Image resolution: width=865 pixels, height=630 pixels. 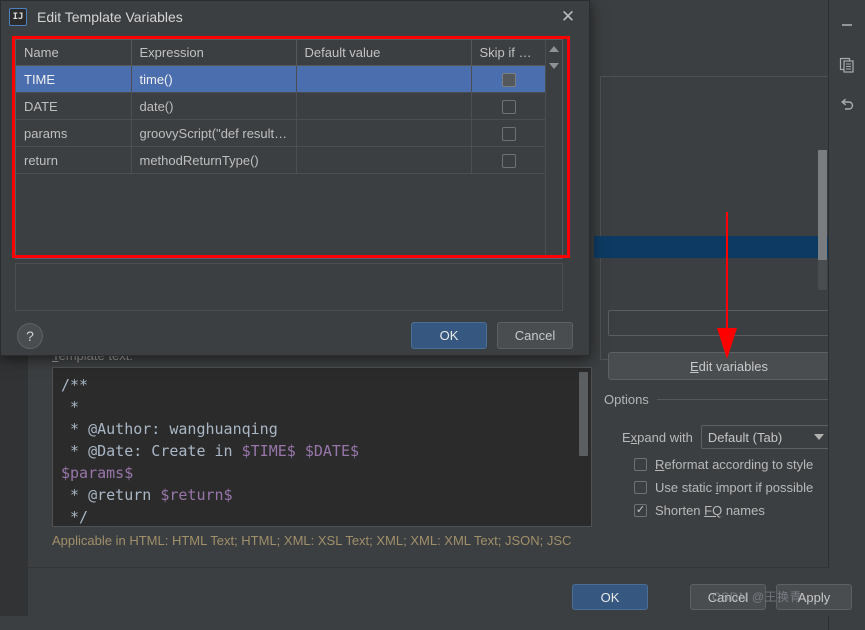 What do you see at coordinates (535, 335) in the screenshot?
I see `dialog-cancel-button: Cancel` at bounding box center [535, 335].